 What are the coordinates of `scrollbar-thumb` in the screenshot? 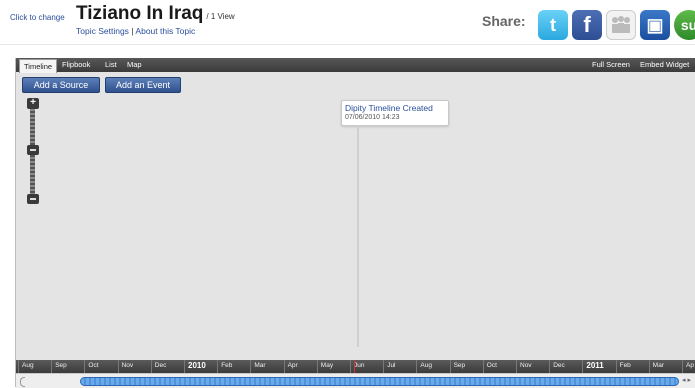 It's located at (379, 381).